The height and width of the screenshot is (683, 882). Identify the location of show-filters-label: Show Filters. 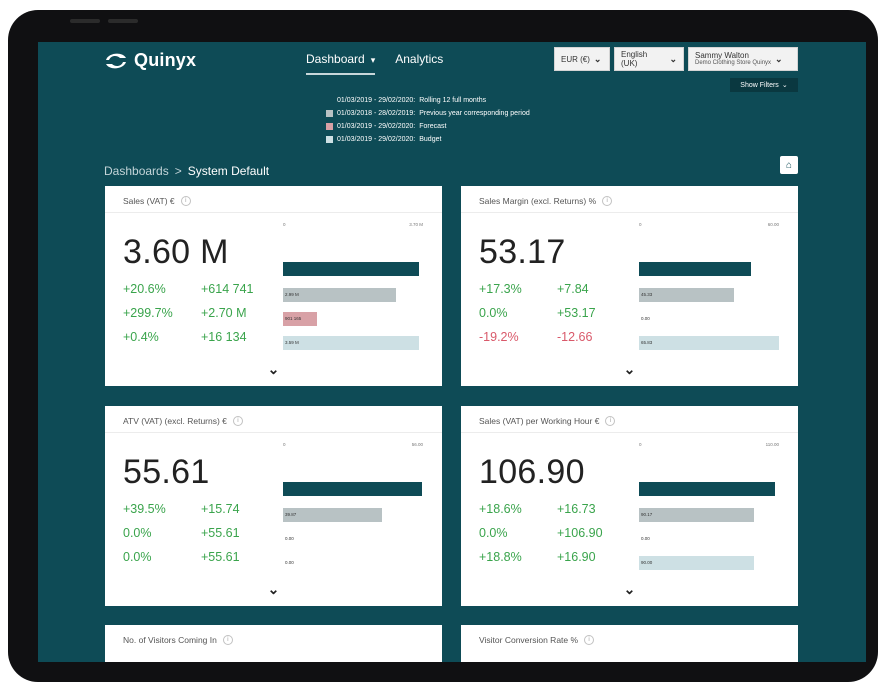
(759, 85).